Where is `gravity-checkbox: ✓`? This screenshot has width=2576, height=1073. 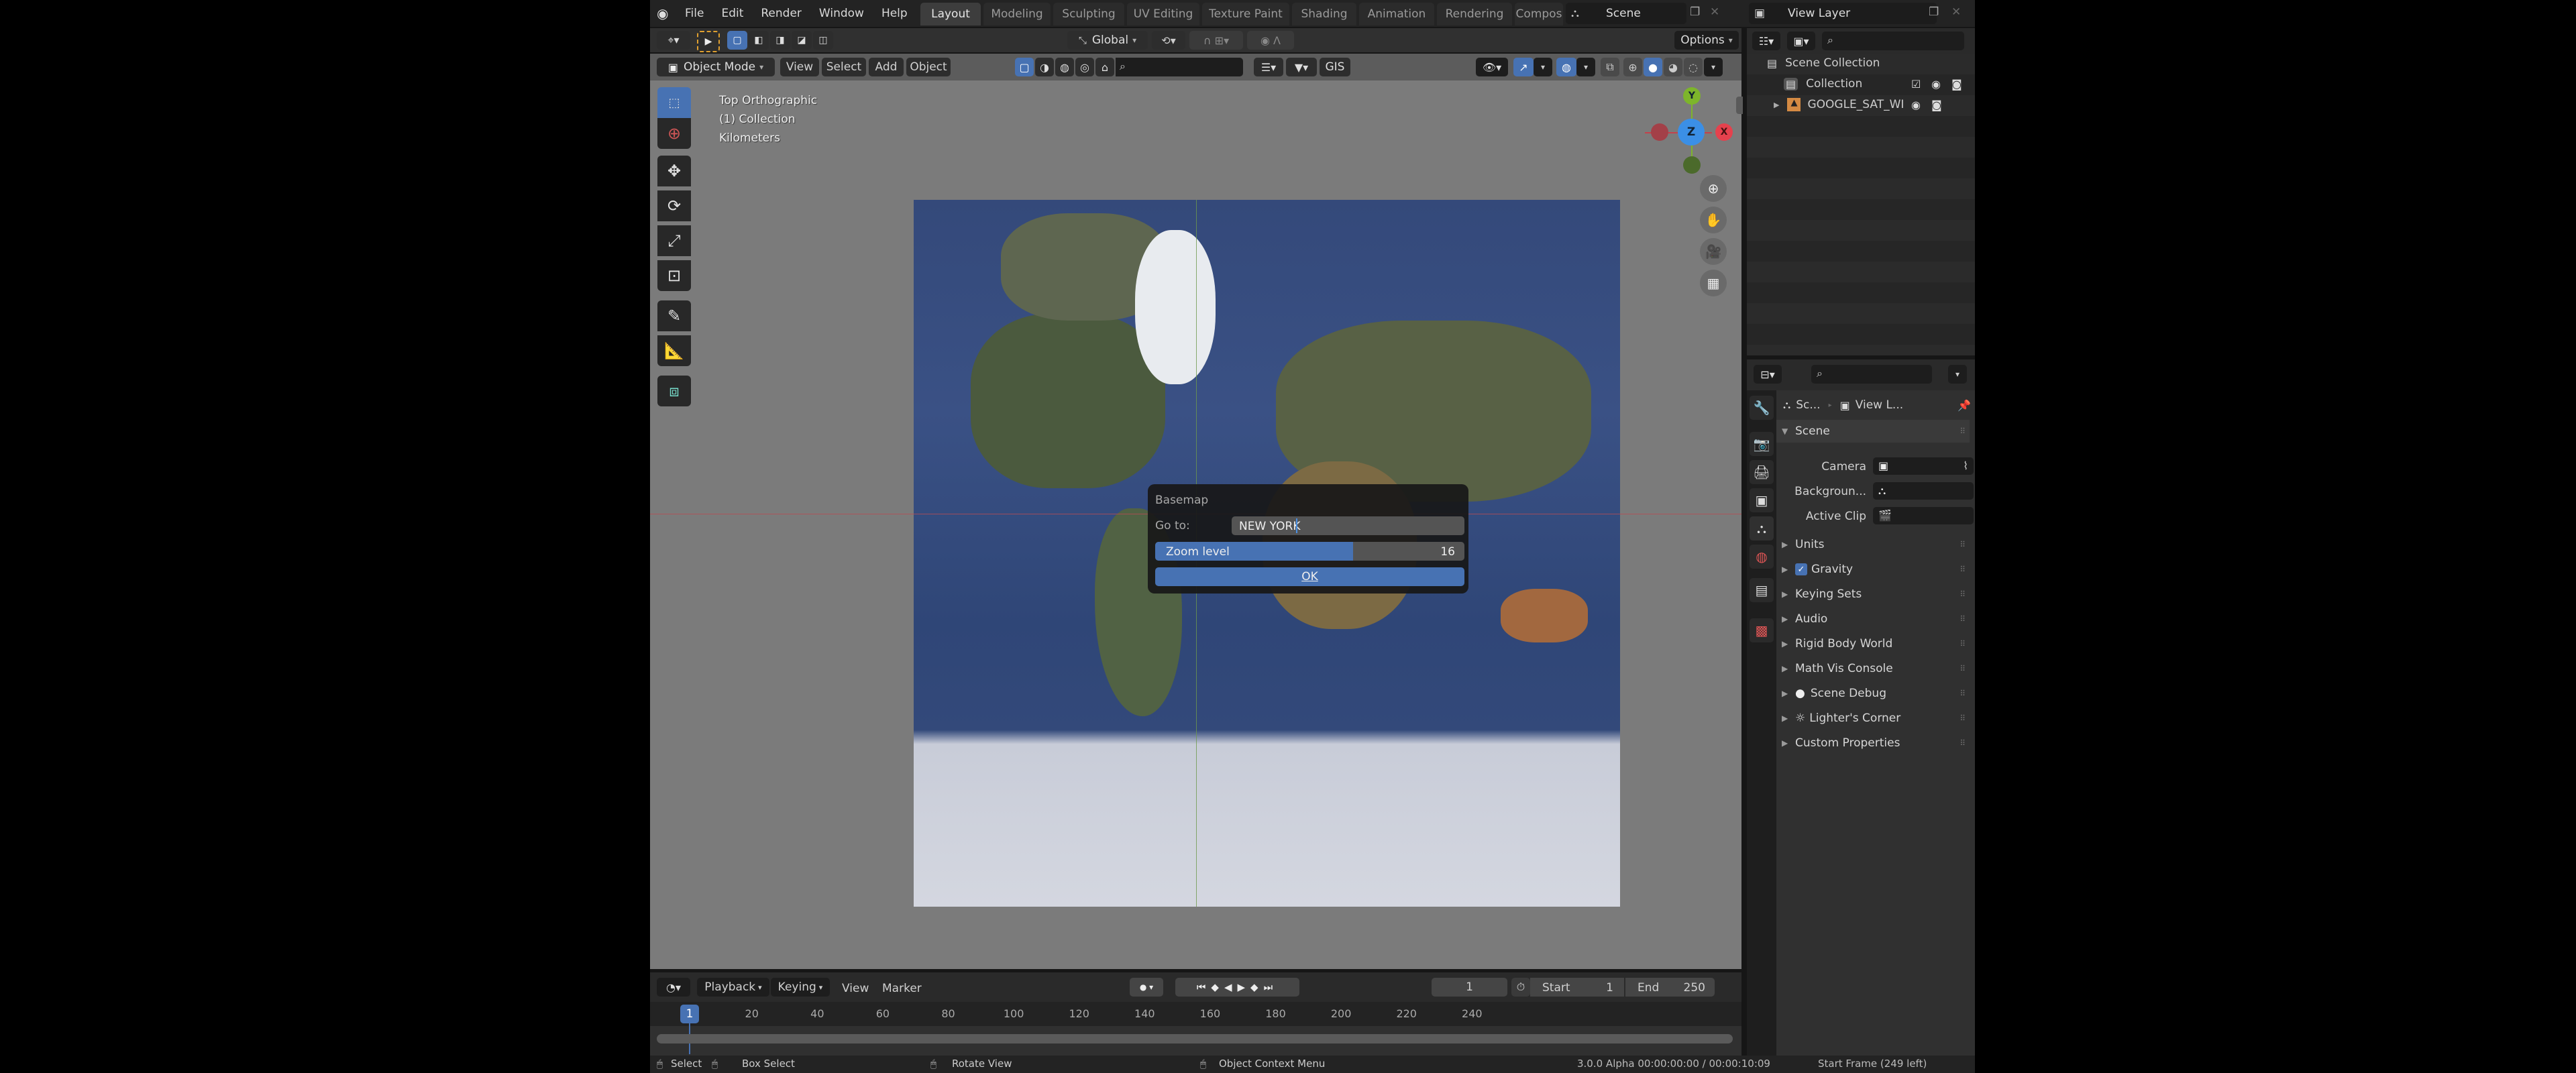
gravity-checkbox: ✓ is located at coordinates (1801, 569).